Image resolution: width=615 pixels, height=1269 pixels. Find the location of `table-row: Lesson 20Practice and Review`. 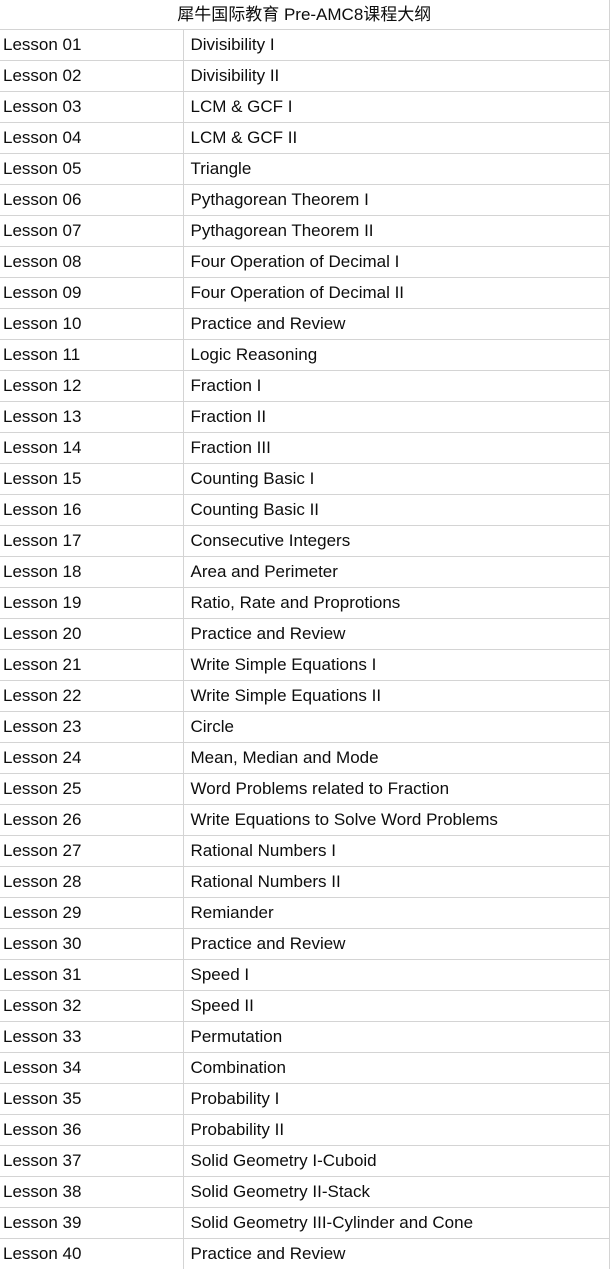

table-row: Lesson 20Practice and Review is located at coordinates (304, 634).